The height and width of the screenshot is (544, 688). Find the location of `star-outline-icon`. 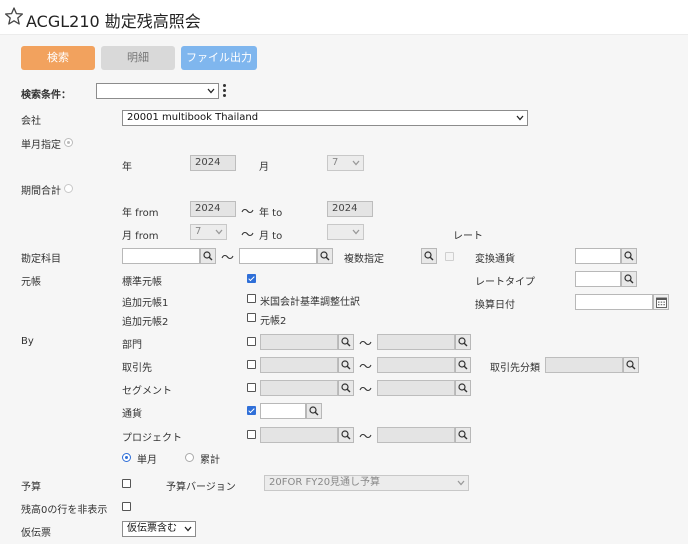

star-outline-icon is located at coordinates (14, 16).